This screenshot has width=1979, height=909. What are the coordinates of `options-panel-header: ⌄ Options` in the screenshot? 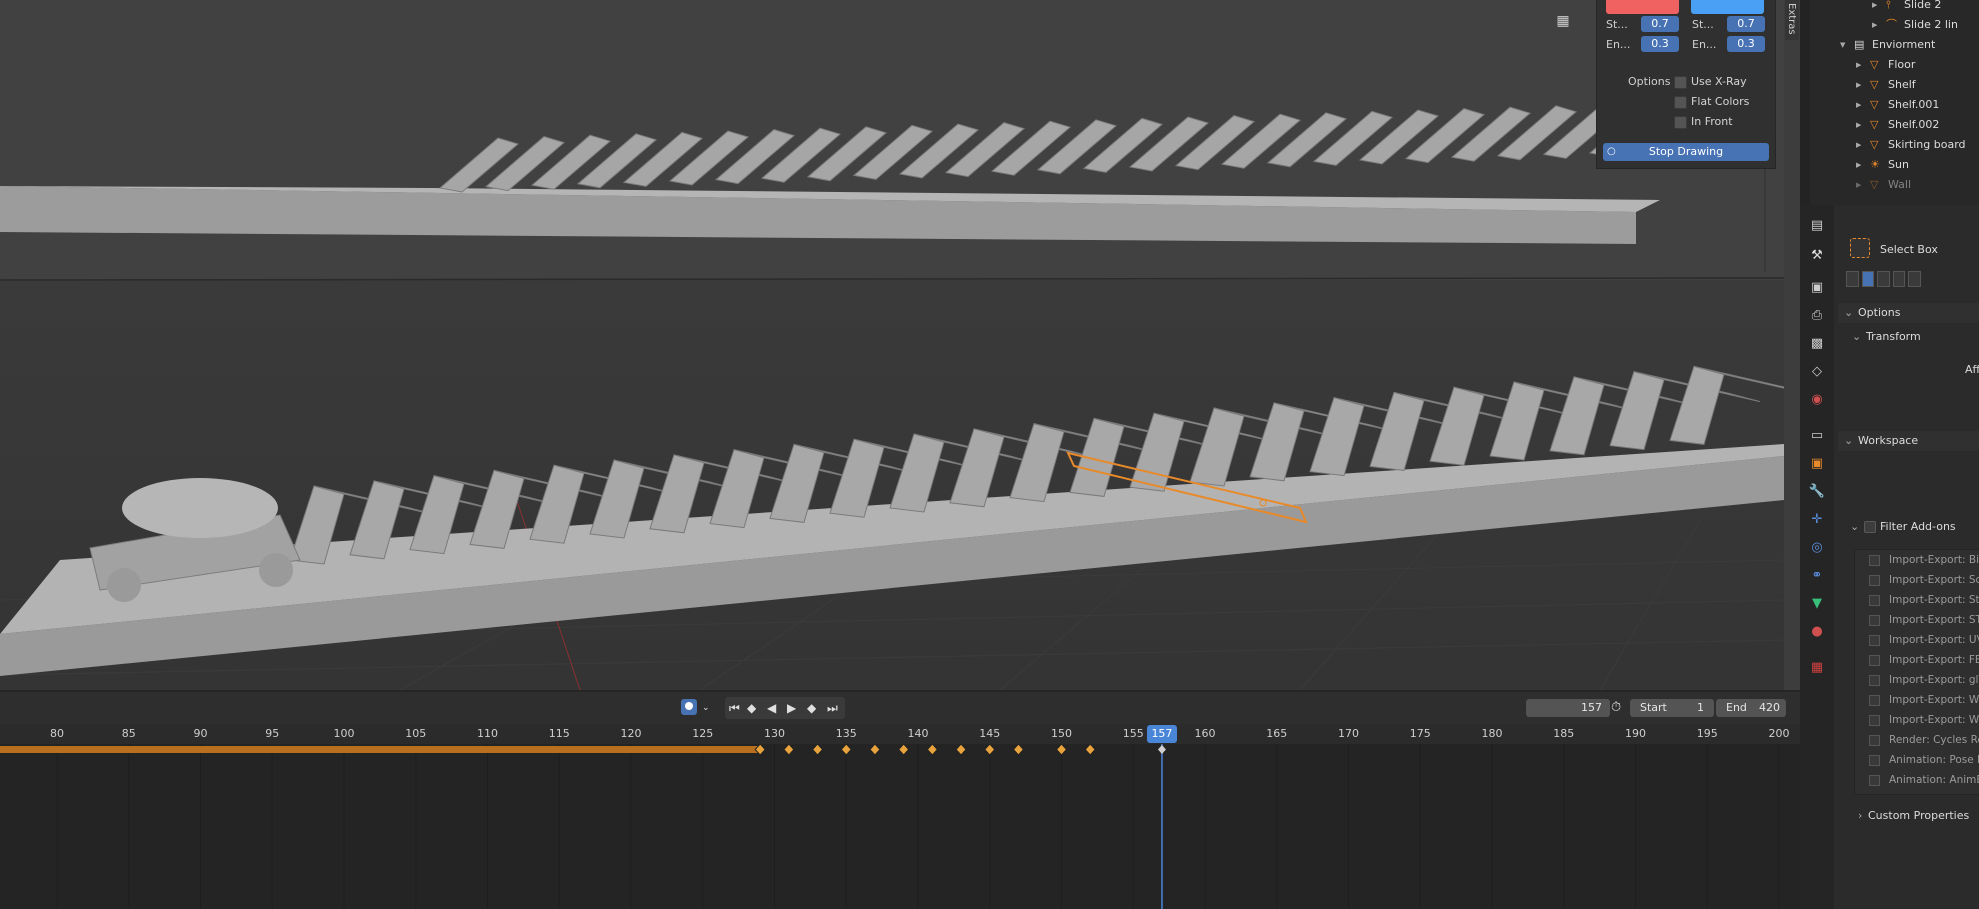 It's located at (1908, 313).